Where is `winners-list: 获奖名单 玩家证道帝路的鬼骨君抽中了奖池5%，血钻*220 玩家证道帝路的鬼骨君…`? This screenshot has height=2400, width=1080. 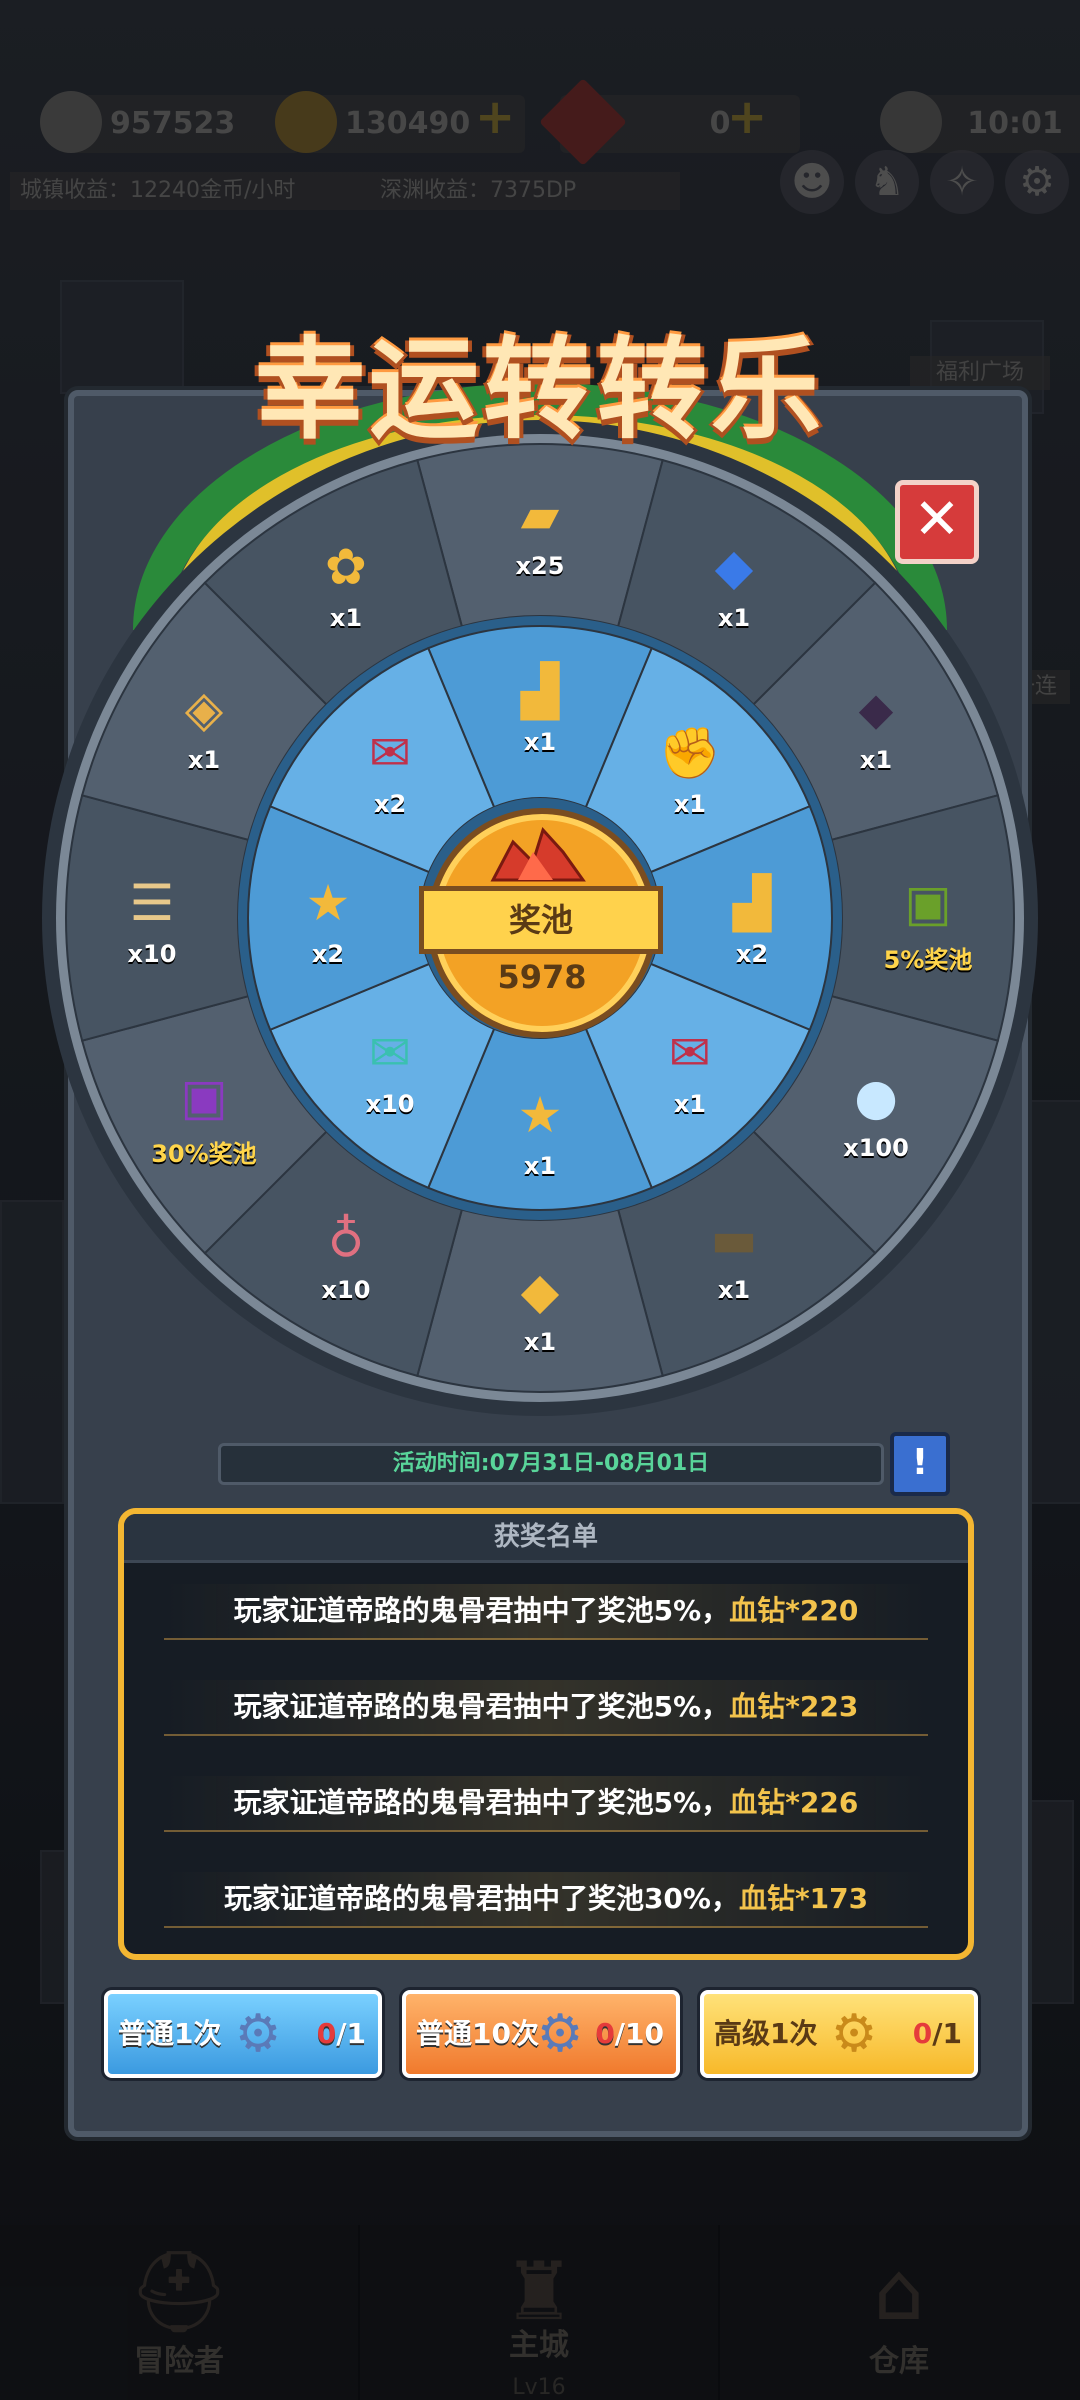
winners-list: 获奖名单 玩家证道帝路的鬼骨君抽中了奖池5%，血钻*220 玩家证道帝路的鬼骨君… is located at coordinates (546, 1734).